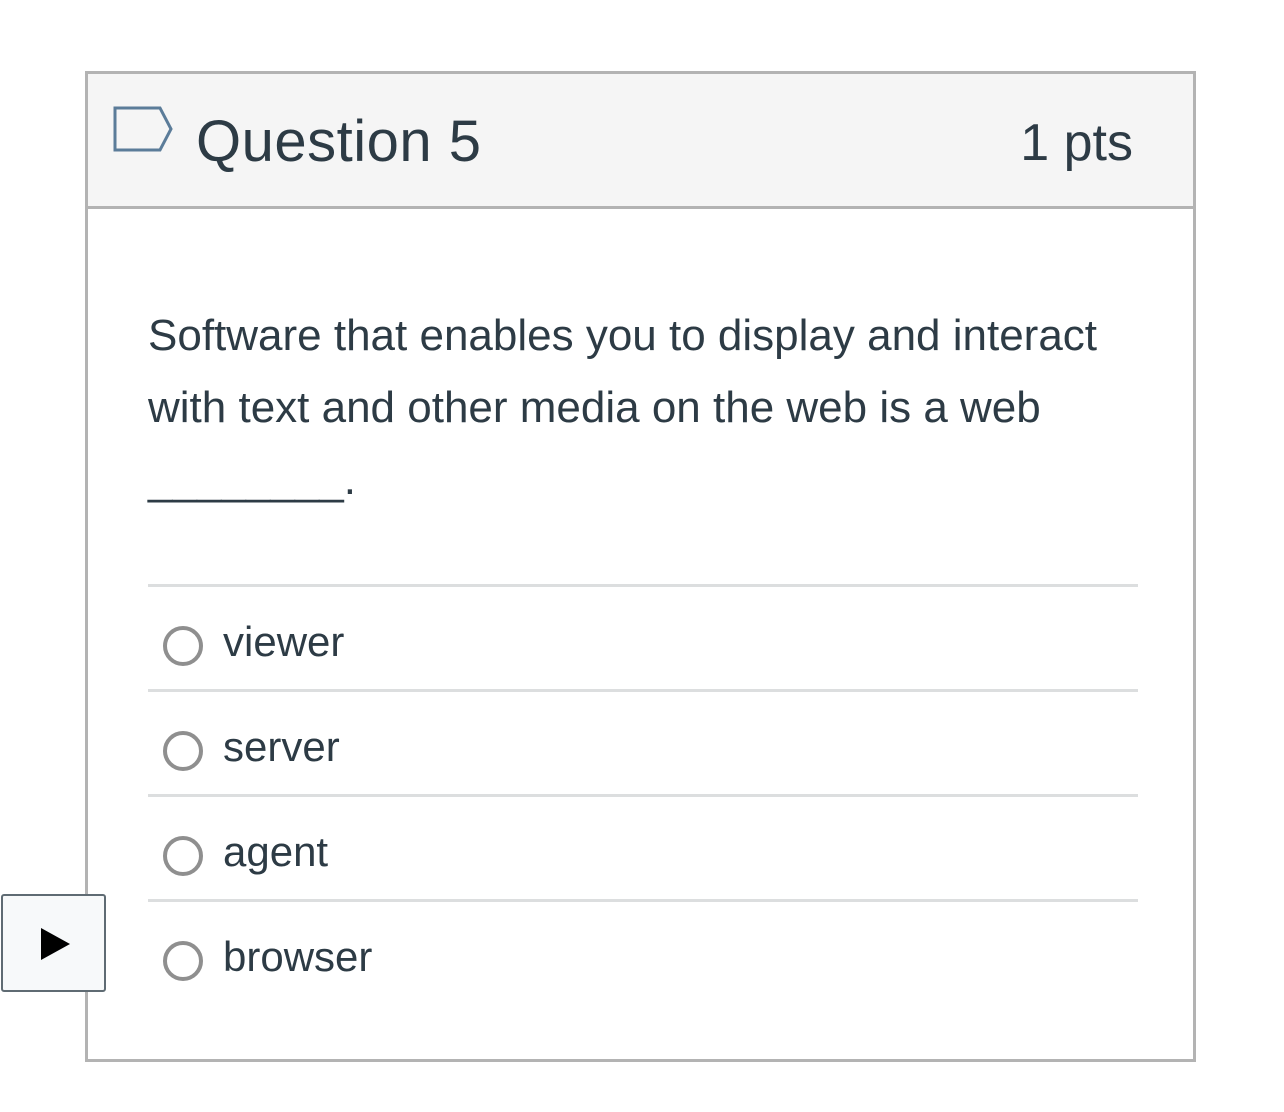  I want to click on play-icon, so click(55, 944).